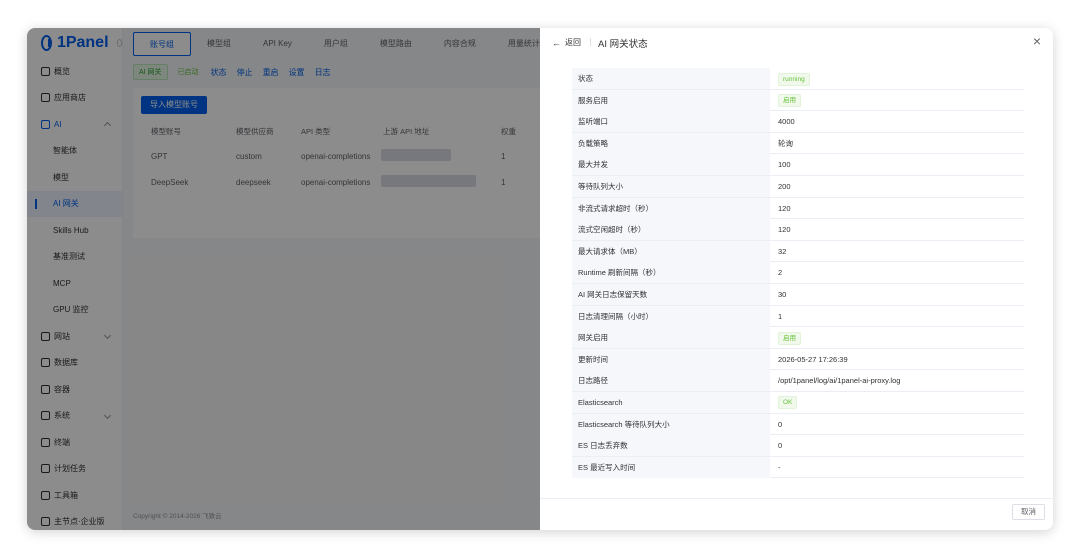 The width and height of the screenshot is (1080, 556). I want to click on status-row: Elasticsearch 等待队列大小 0, so click(798, 424).